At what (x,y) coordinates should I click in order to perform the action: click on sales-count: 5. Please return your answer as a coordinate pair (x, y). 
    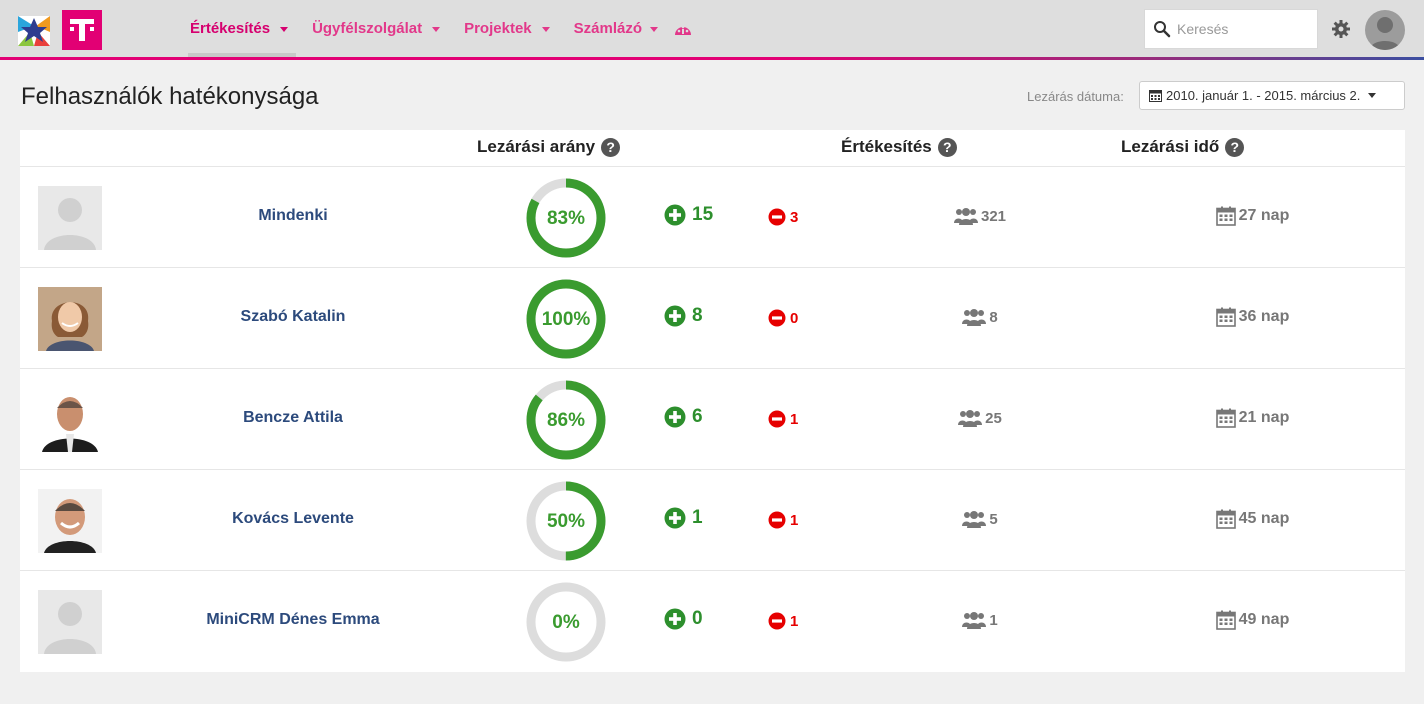
    Looking at the image, I should click on (980, 519).